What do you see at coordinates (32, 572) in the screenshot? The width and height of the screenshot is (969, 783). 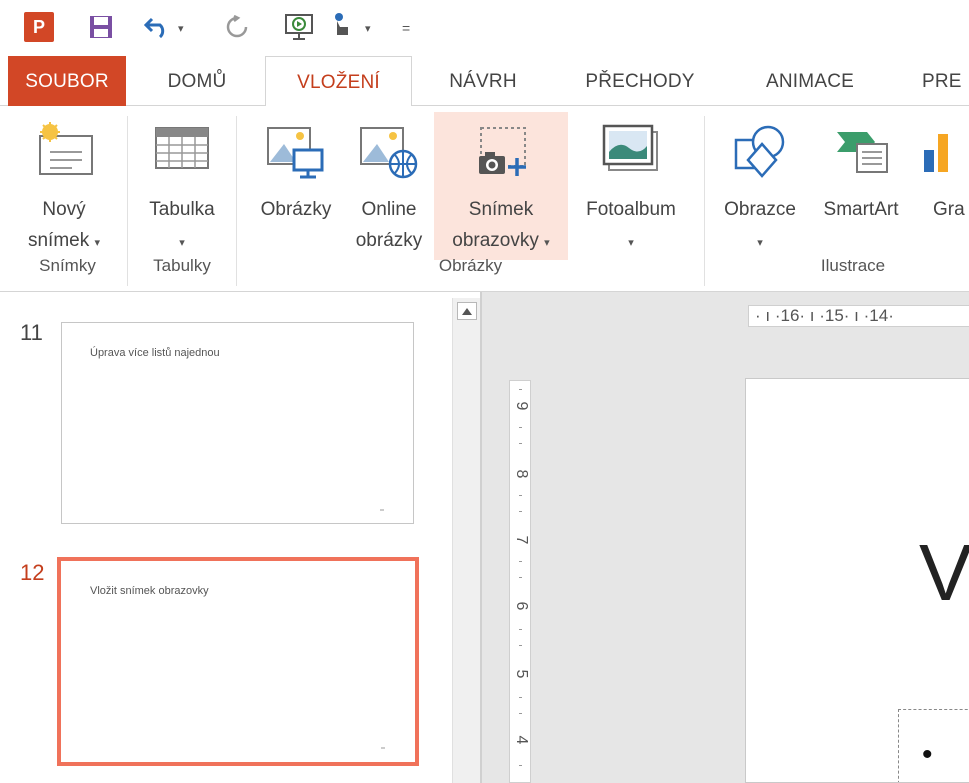 I see `slide-number-selected: 12` at bounding box center [32, 572].